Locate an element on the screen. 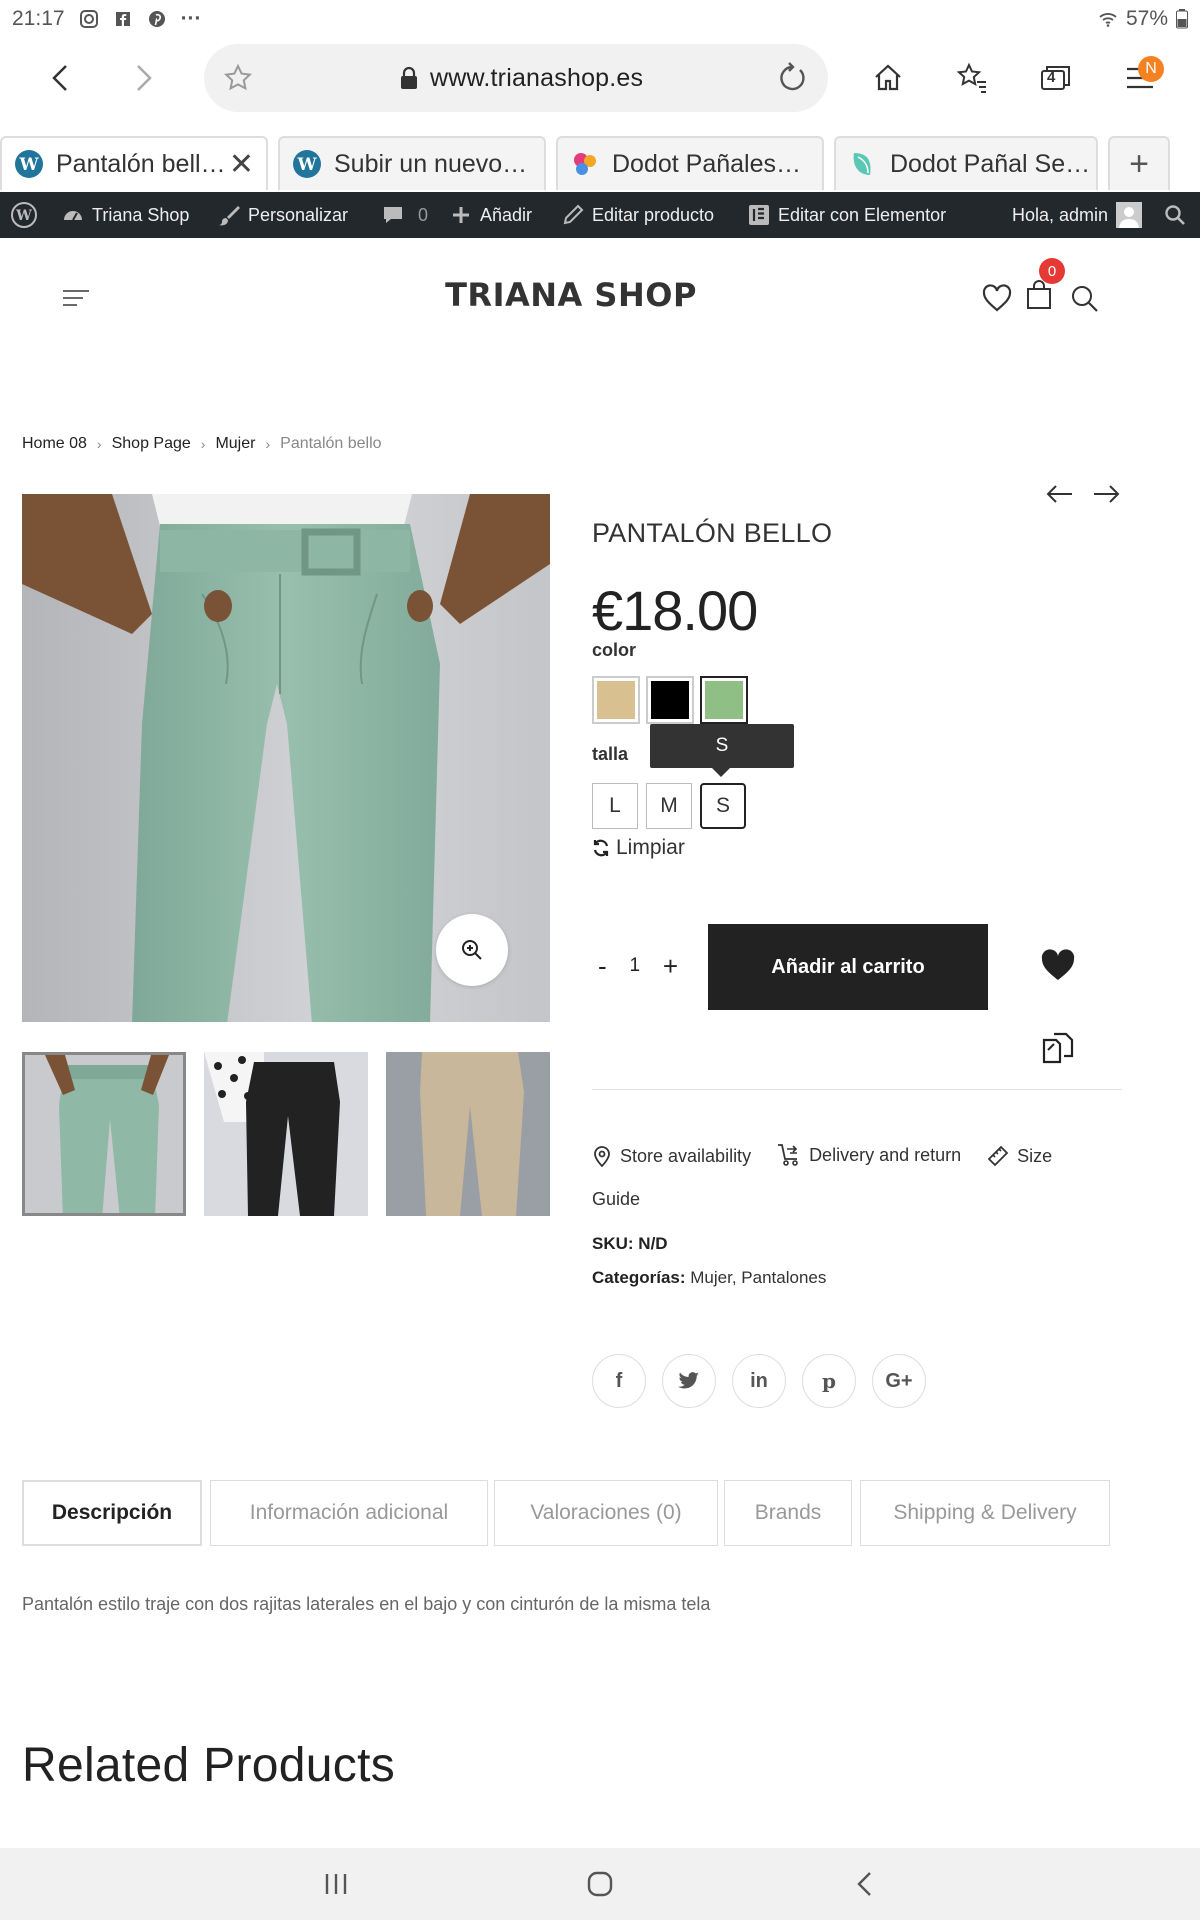 The width and height of the screenshot is (1200, 1920). site-logo: TRIANA SHOP is located at coordinates (571, 295).